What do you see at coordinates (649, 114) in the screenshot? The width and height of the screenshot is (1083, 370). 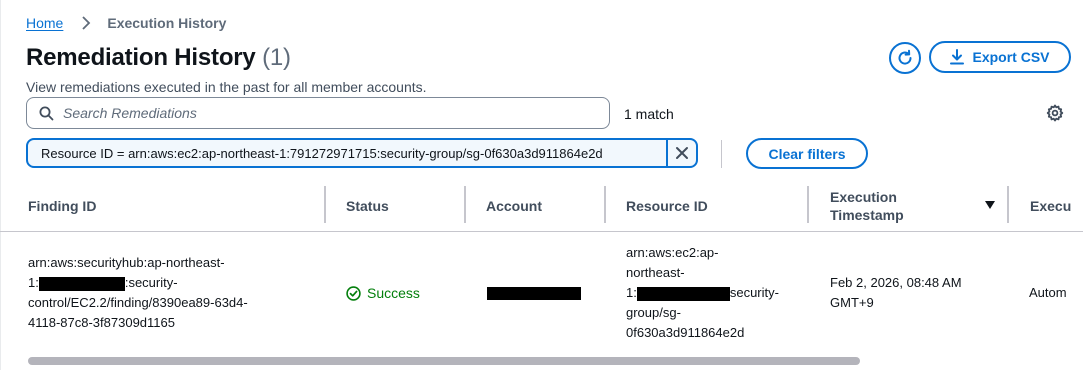 I see `match-count: 1 match` at bounding box center [649, 114].